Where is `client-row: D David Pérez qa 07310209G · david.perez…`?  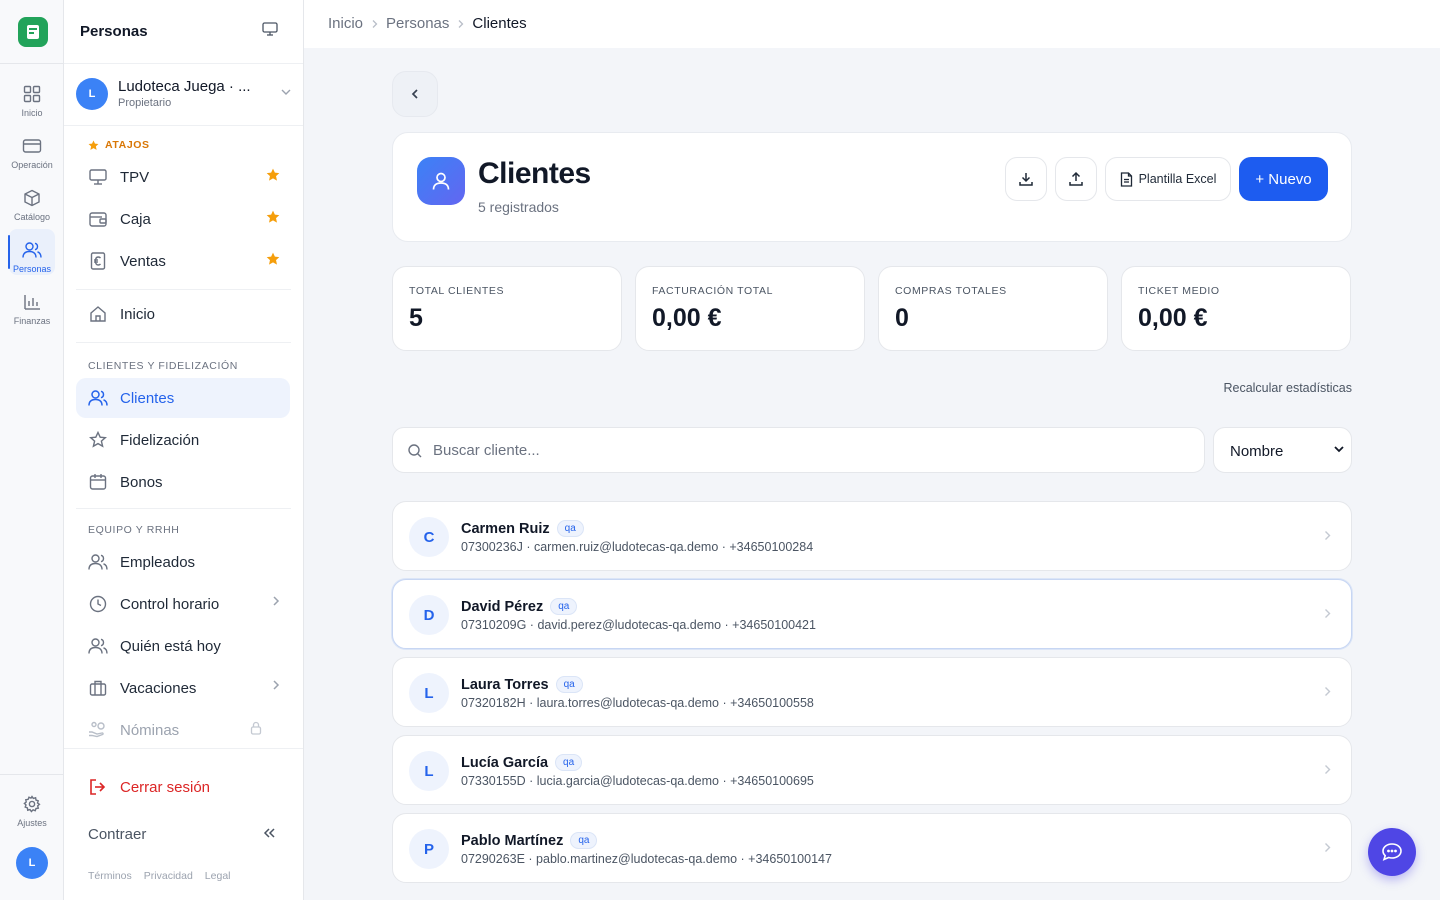
client-row: D David Pérez qa 07310209G · david.perez… is located at coordinates (872, 614).